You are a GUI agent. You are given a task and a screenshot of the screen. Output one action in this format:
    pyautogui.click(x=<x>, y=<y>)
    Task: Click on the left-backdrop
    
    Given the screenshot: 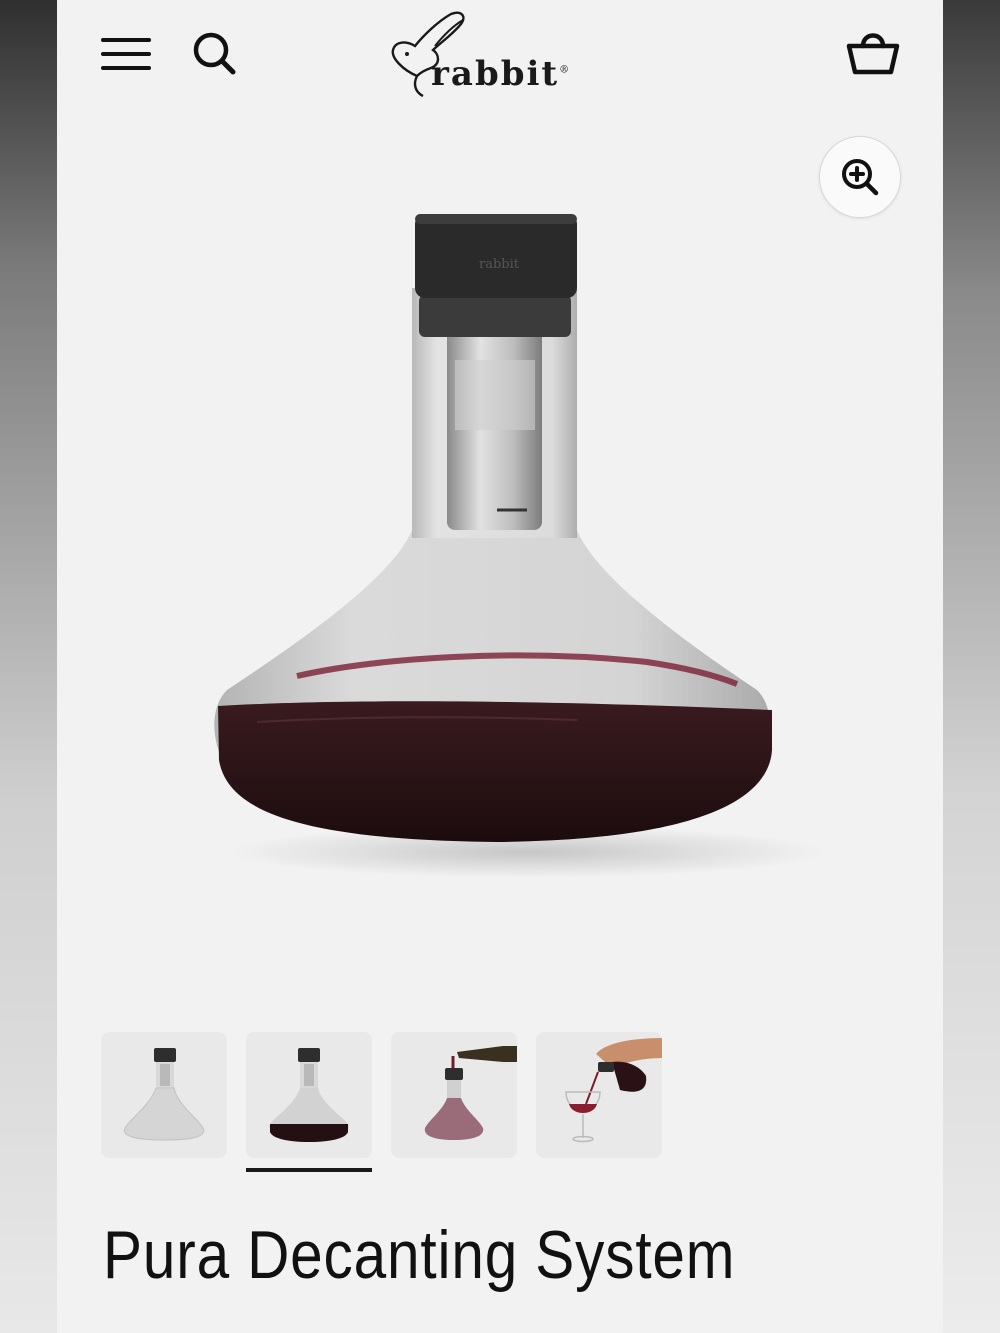 What is the action you would take?
    pyautogui.click(x=28, y=666)
    